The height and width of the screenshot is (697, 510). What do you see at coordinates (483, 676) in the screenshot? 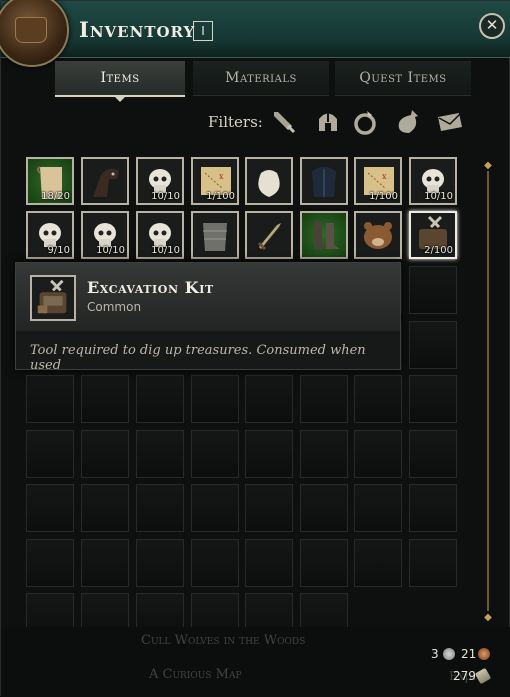
I see `mark-token-icon` at bounding box center [483, 676].